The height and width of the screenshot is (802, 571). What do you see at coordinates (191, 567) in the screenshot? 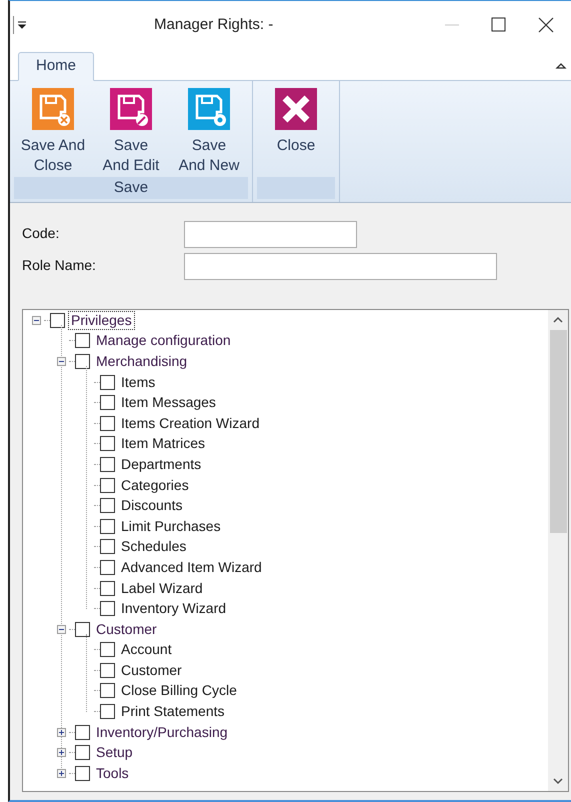
I see `tree-item-label: Advanced Item Wizard` at bounding box center [191, 567].